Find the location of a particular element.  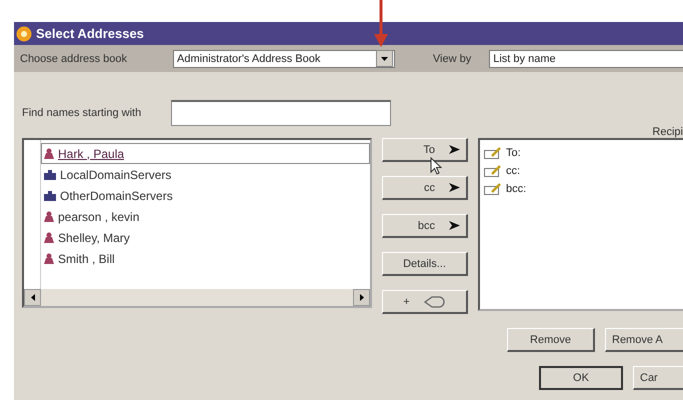

app-icon is located at coordinates (24, 34).